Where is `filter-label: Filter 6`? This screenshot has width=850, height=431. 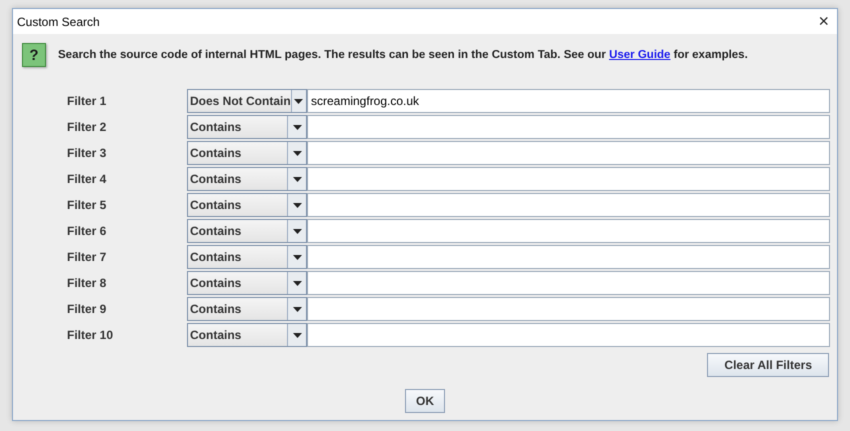
filter-label: Filter 6 is located at coordinates (87, 231).